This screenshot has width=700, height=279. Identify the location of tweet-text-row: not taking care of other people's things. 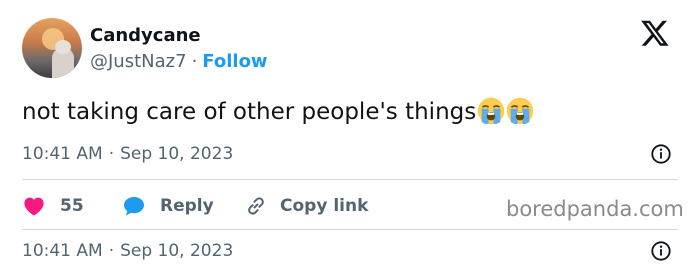
(278, 112).